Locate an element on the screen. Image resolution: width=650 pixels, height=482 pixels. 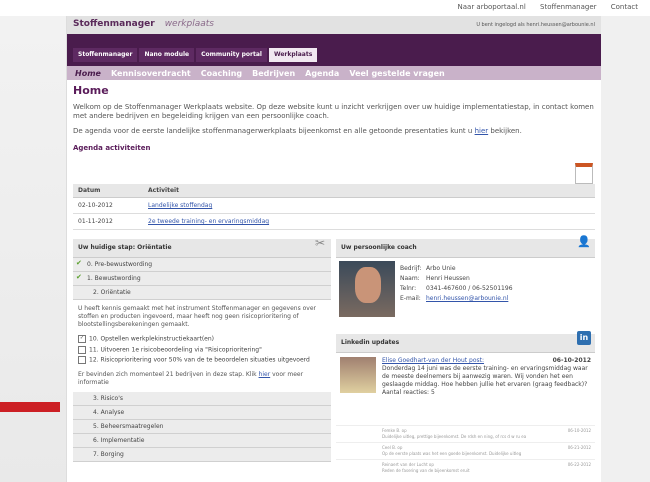
page-title: Home is located at coordinates (91, 90).